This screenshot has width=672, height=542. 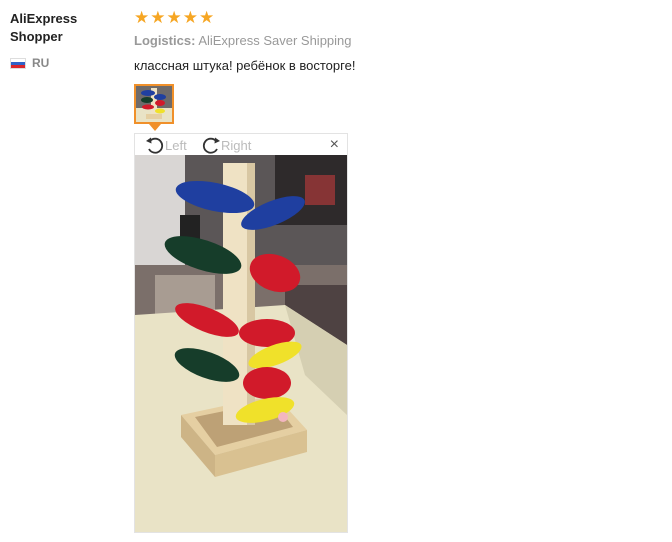 What do you see at coordinates (18, 63) in the screenshot?
I see `russia-flag-icon` at bounding box center [18, 63].